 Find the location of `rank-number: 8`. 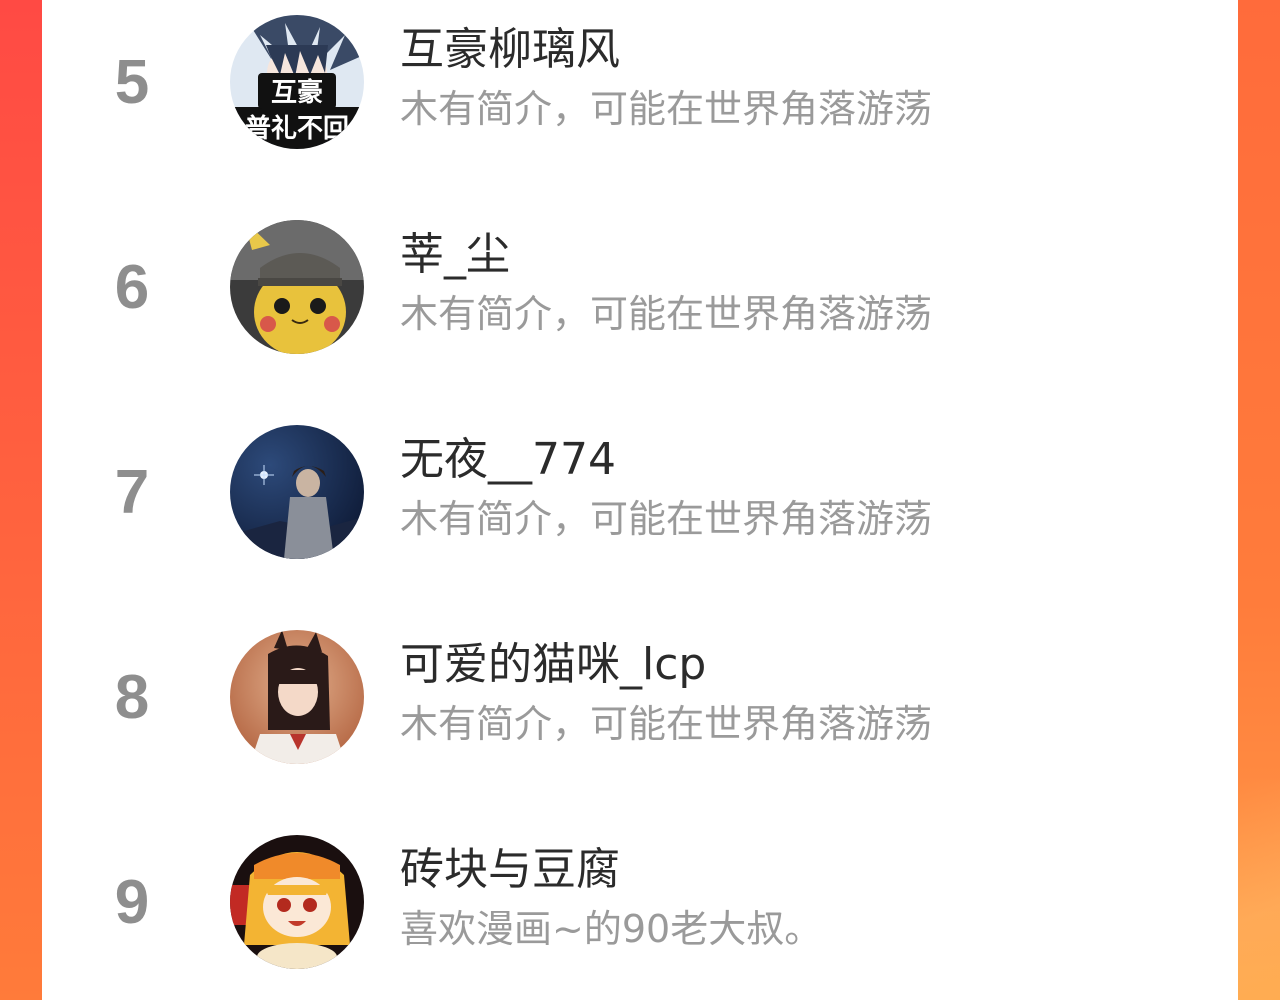

rank-number: 8 is located at coordinates (132, 697).